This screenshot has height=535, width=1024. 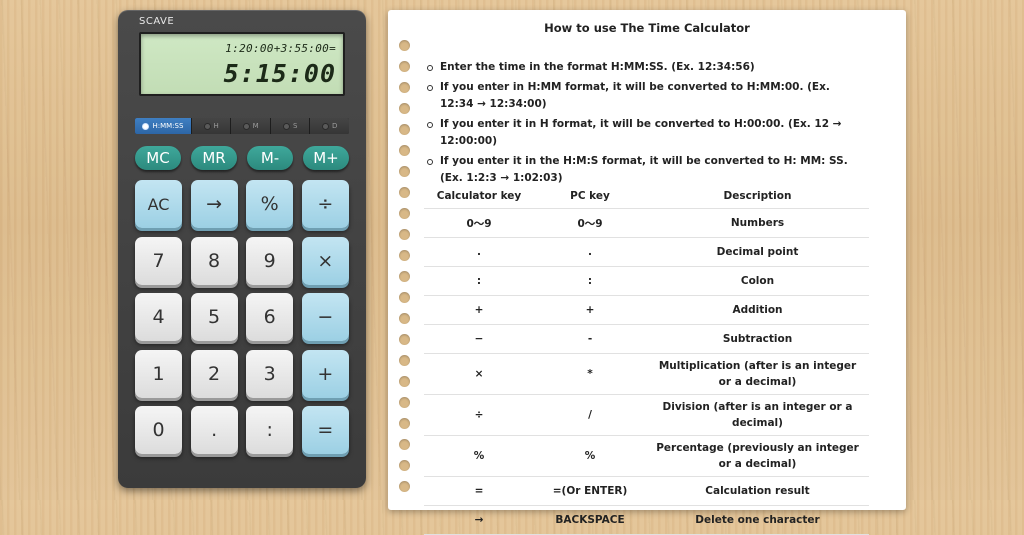 I want to click on mode-label: M, so click(x=255, y=126).